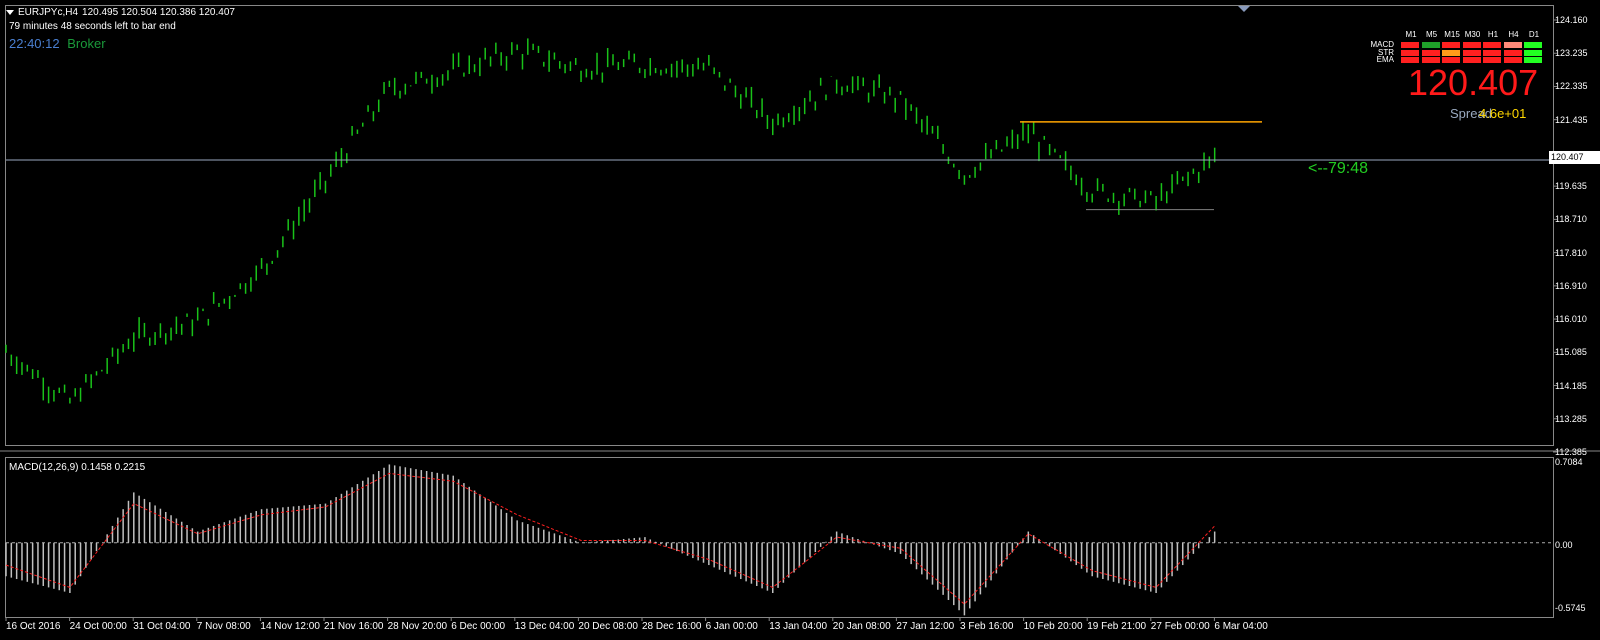 The width and height of the screenshot is (1600, 640). Describe the element at coordinates (861, 626) in the screenshot. I see `time-axis-label: 20 Jan 08:00` at that location.